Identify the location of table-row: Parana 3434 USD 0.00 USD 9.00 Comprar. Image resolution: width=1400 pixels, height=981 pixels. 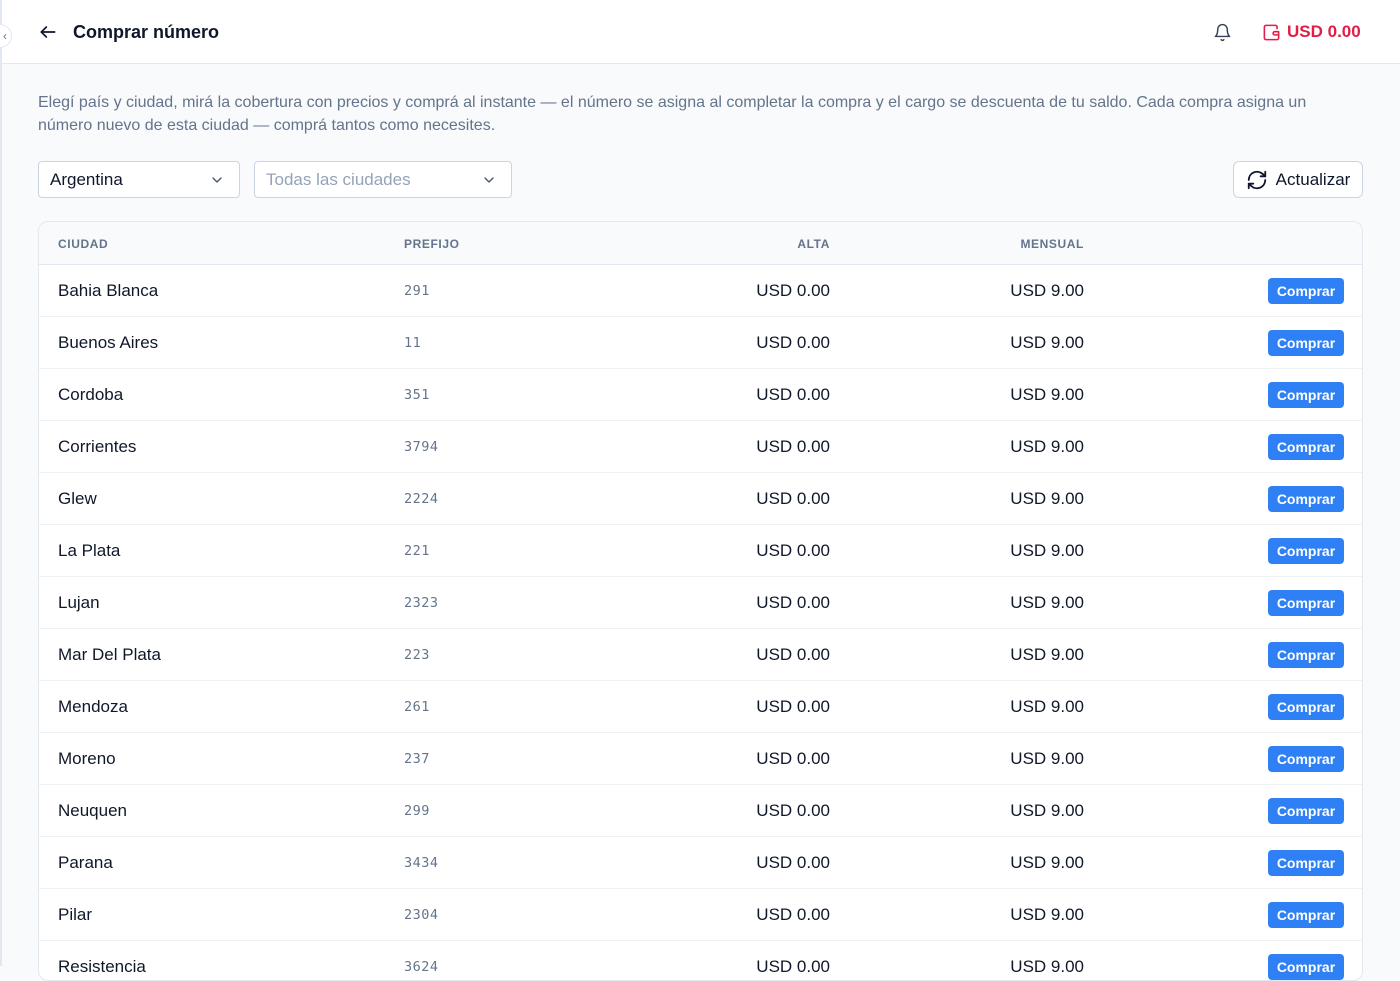
(700, 863).